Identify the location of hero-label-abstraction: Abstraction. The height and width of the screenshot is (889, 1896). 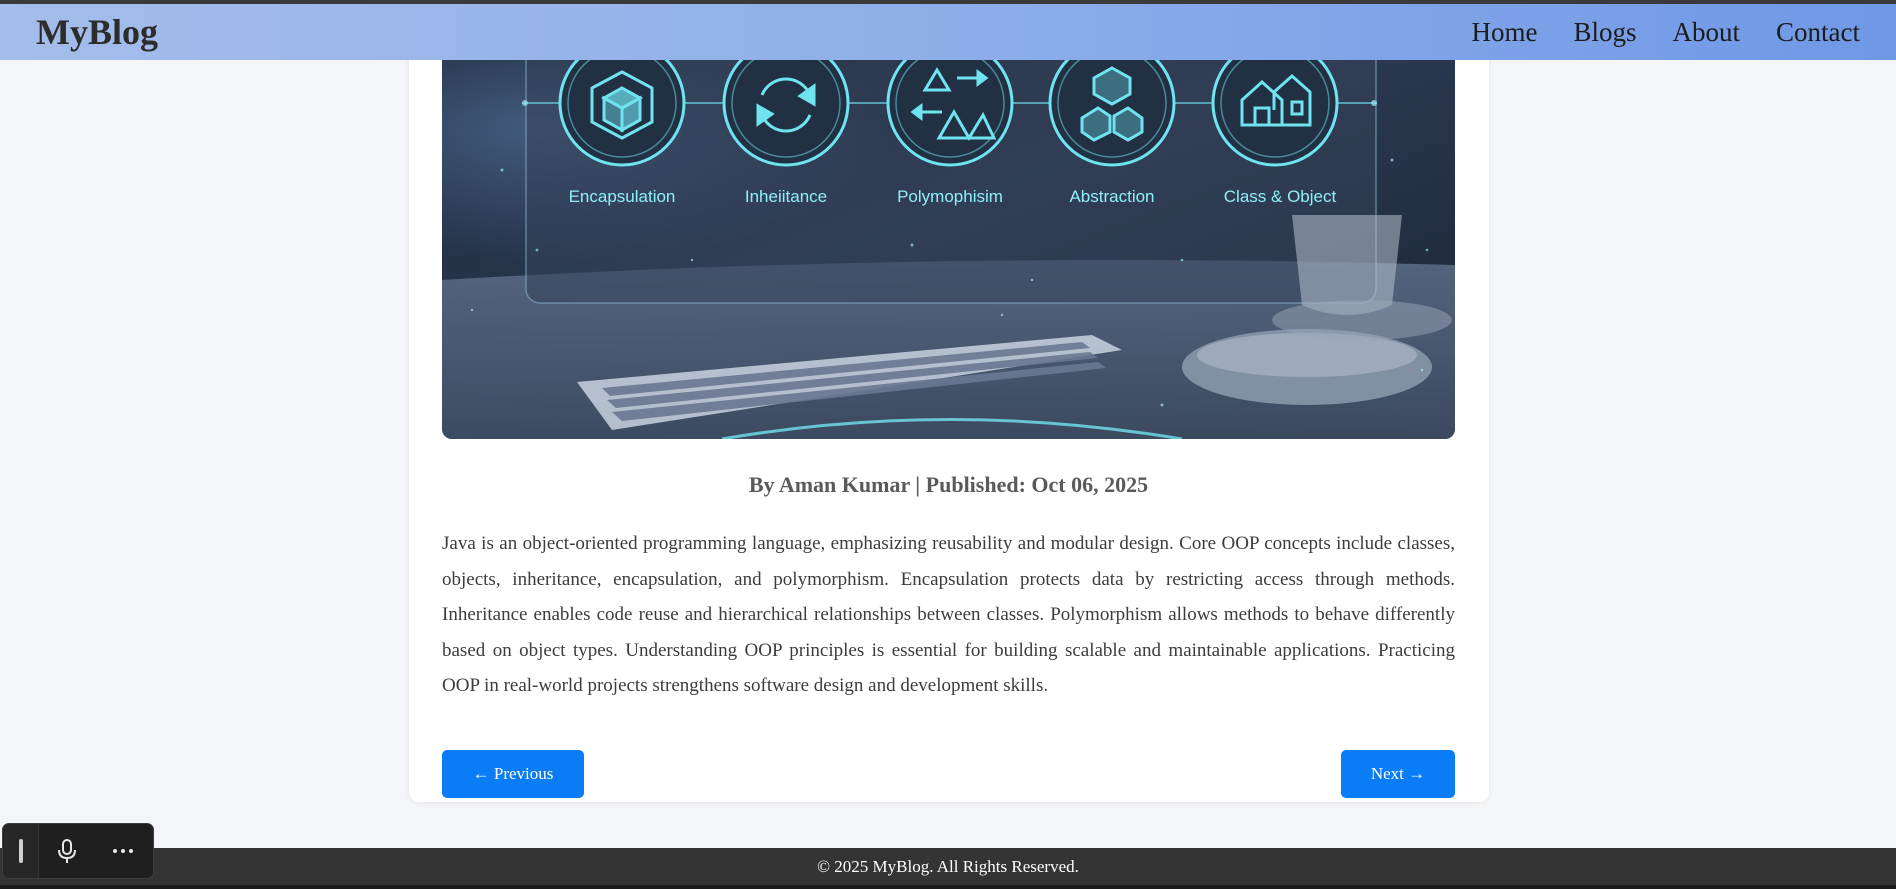
(1111, 196).